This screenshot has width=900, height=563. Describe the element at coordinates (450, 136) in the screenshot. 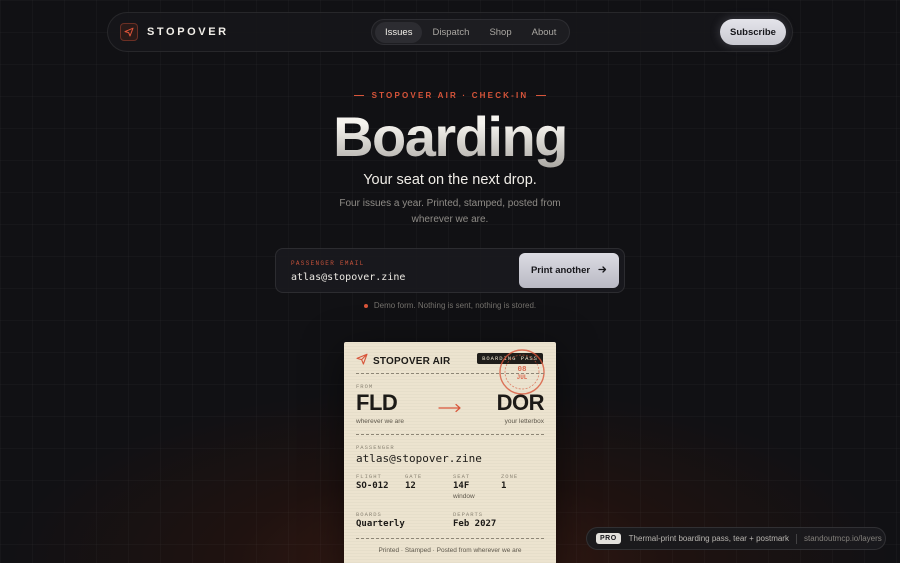

I see `page-title: Boarding` at that location.